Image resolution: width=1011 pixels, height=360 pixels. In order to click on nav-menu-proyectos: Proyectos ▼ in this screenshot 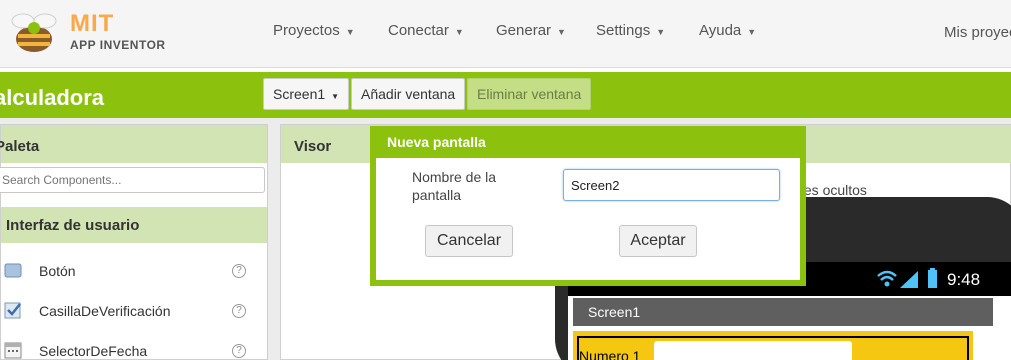, I will do `click(314, 30)`.